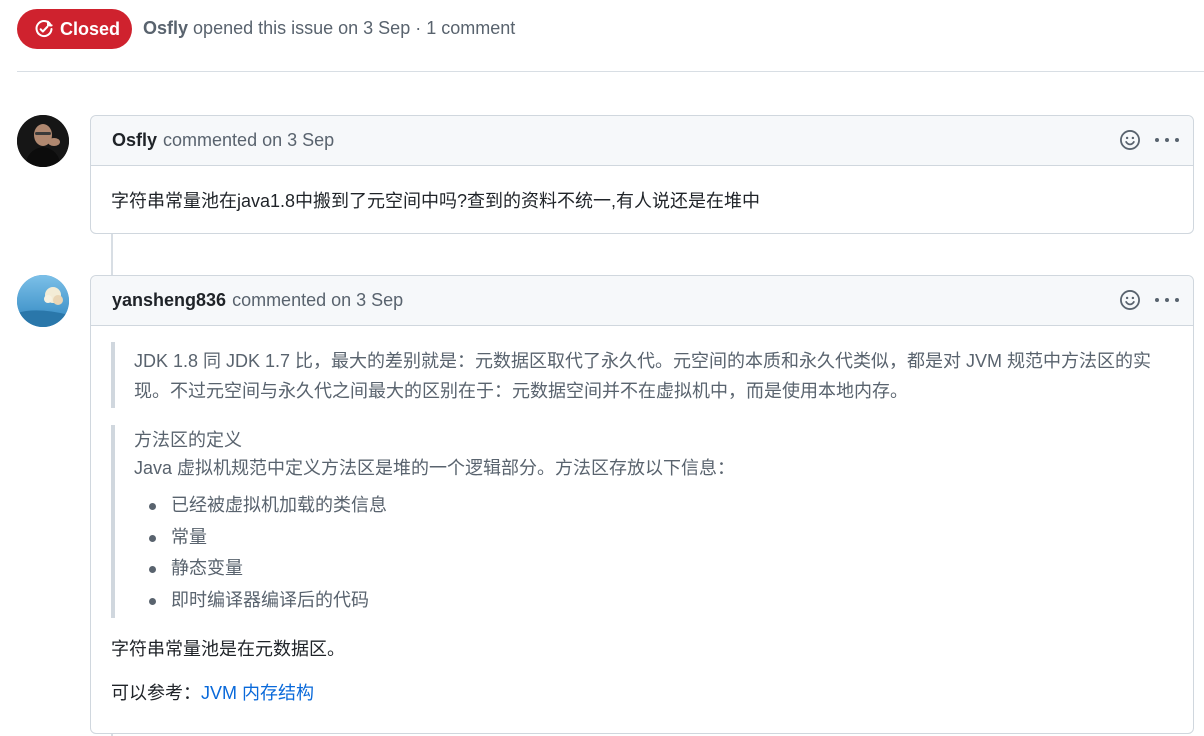  I want to click on comment-author-link: Osfly, so click(134, 140).